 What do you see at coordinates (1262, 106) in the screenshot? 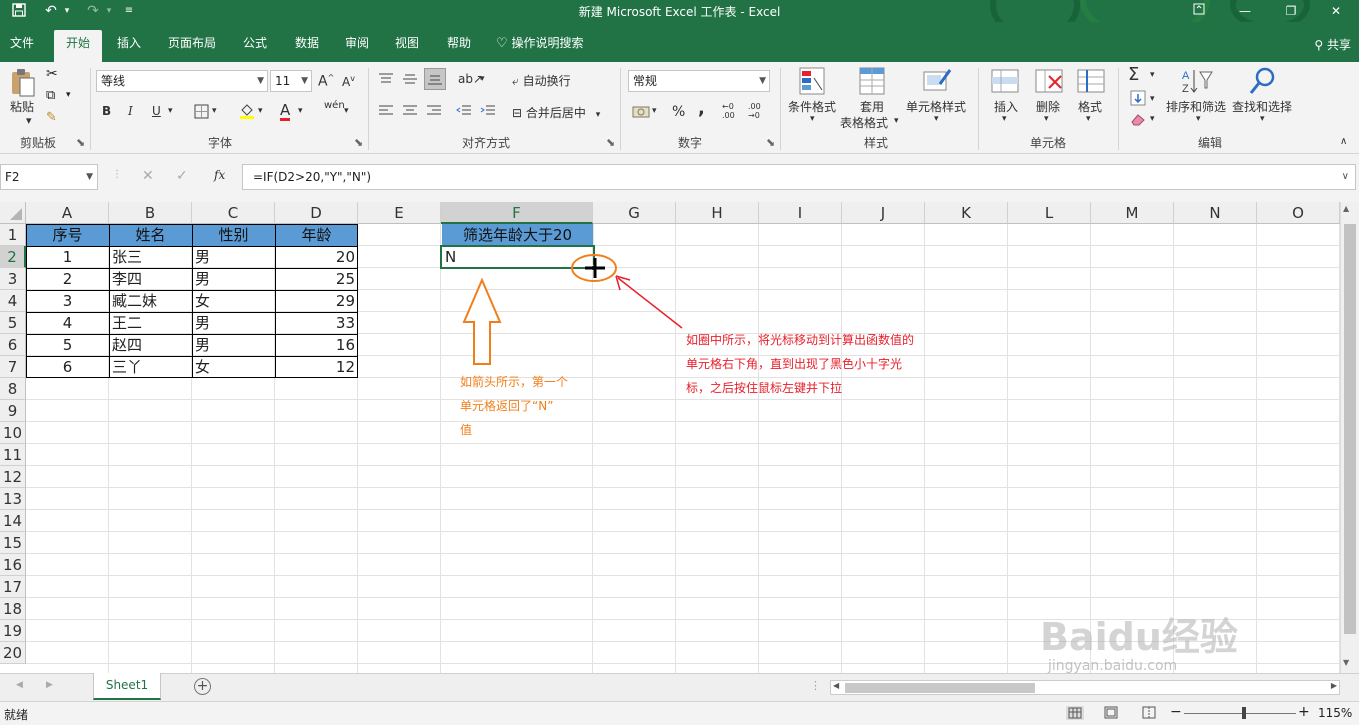
I see `find-select-button: 查找和选择` at bounding box center [1262, 106].